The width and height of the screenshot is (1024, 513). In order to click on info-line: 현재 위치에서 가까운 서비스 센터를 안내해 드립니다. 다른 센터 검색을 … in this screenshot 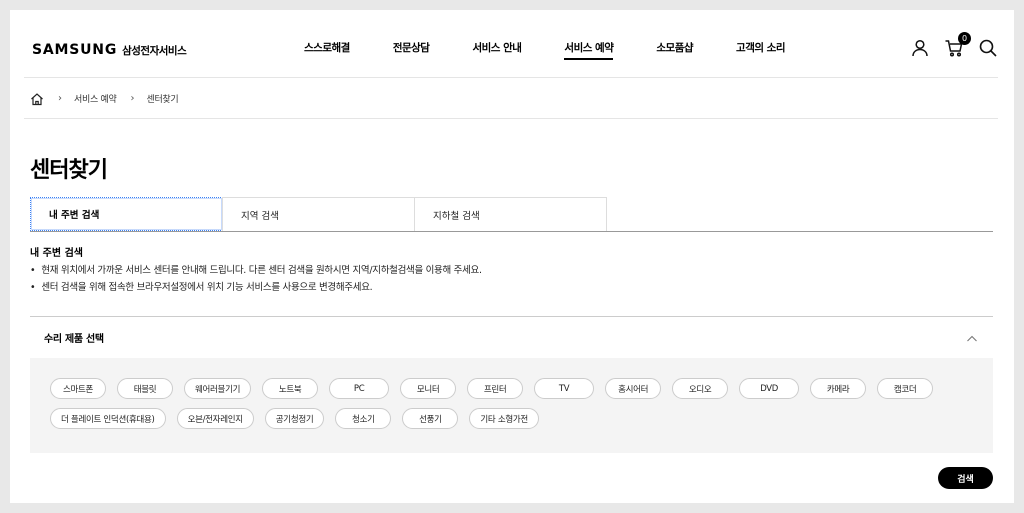, I will do `click(256, 270)`.